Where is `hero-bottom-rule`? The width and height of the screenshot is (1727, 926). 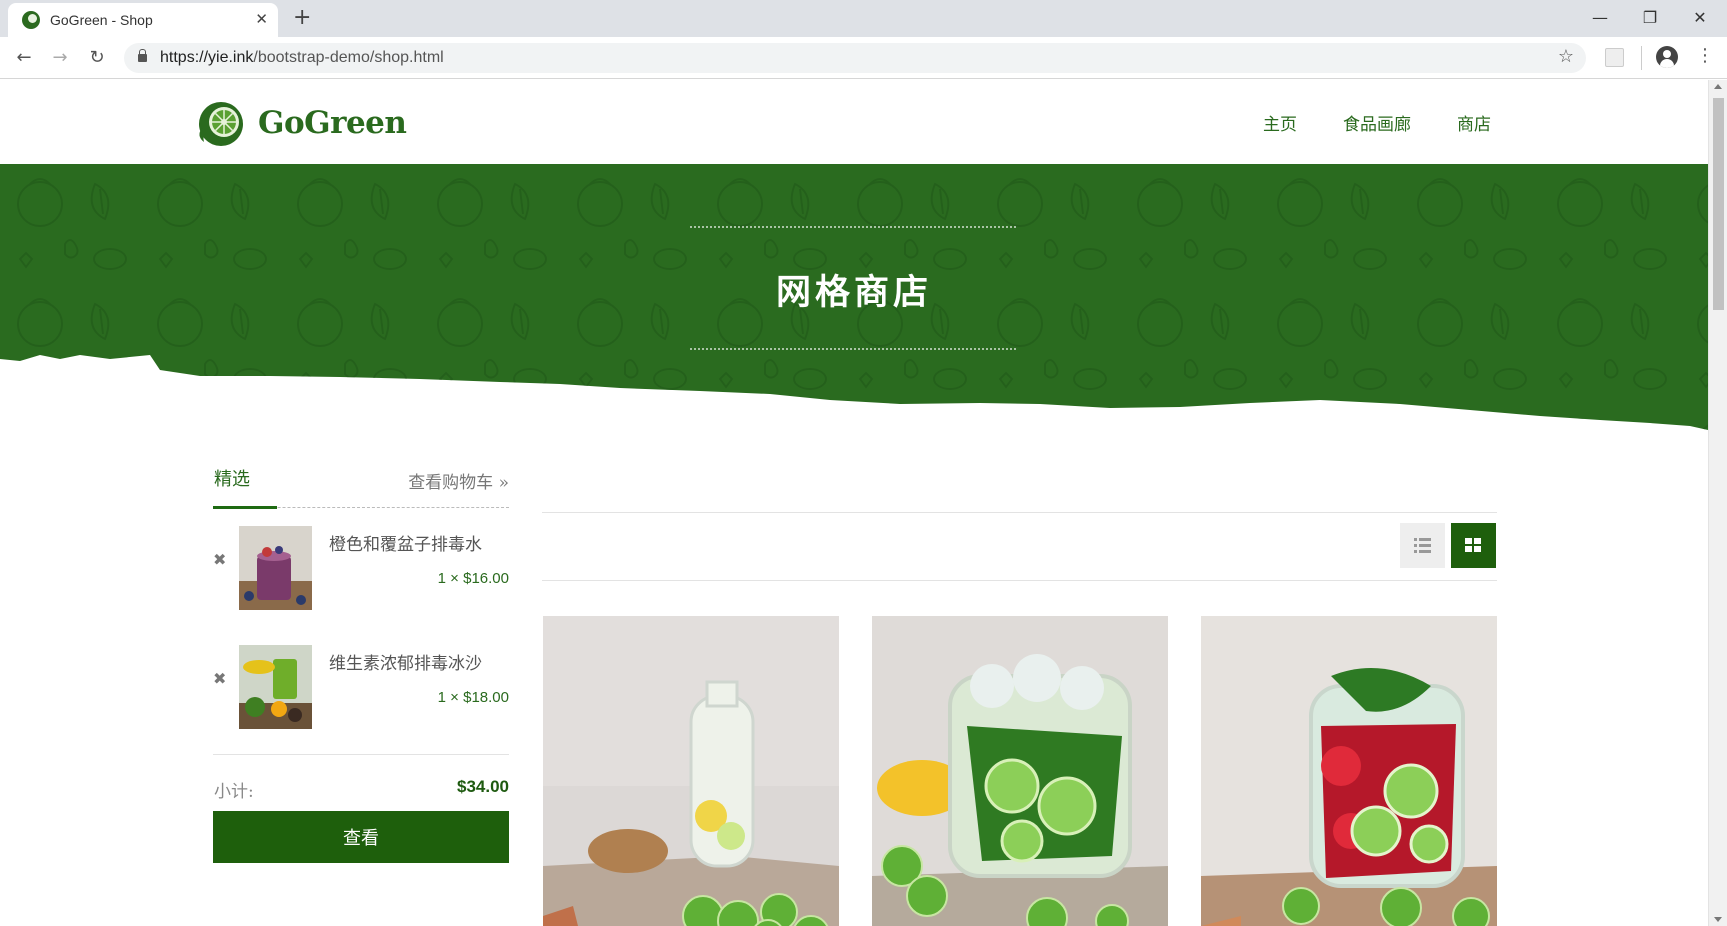 hero-bottom-rule is located at coordinates (853, 349).